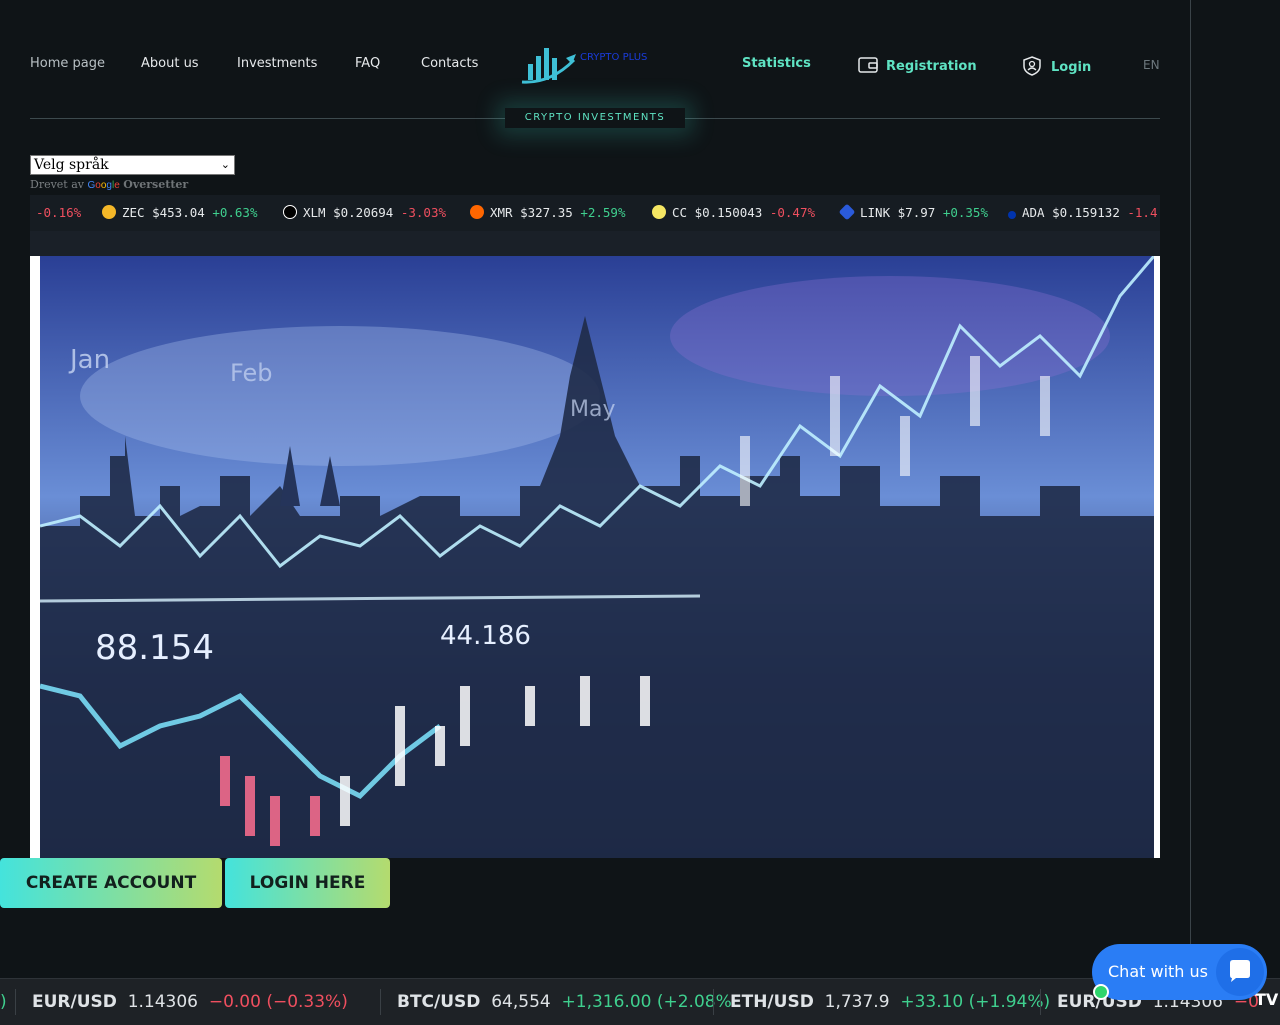 This screenshot has height=1025, width=1280. I want to click on ticker-change: -1.4, so click(1142, 212).